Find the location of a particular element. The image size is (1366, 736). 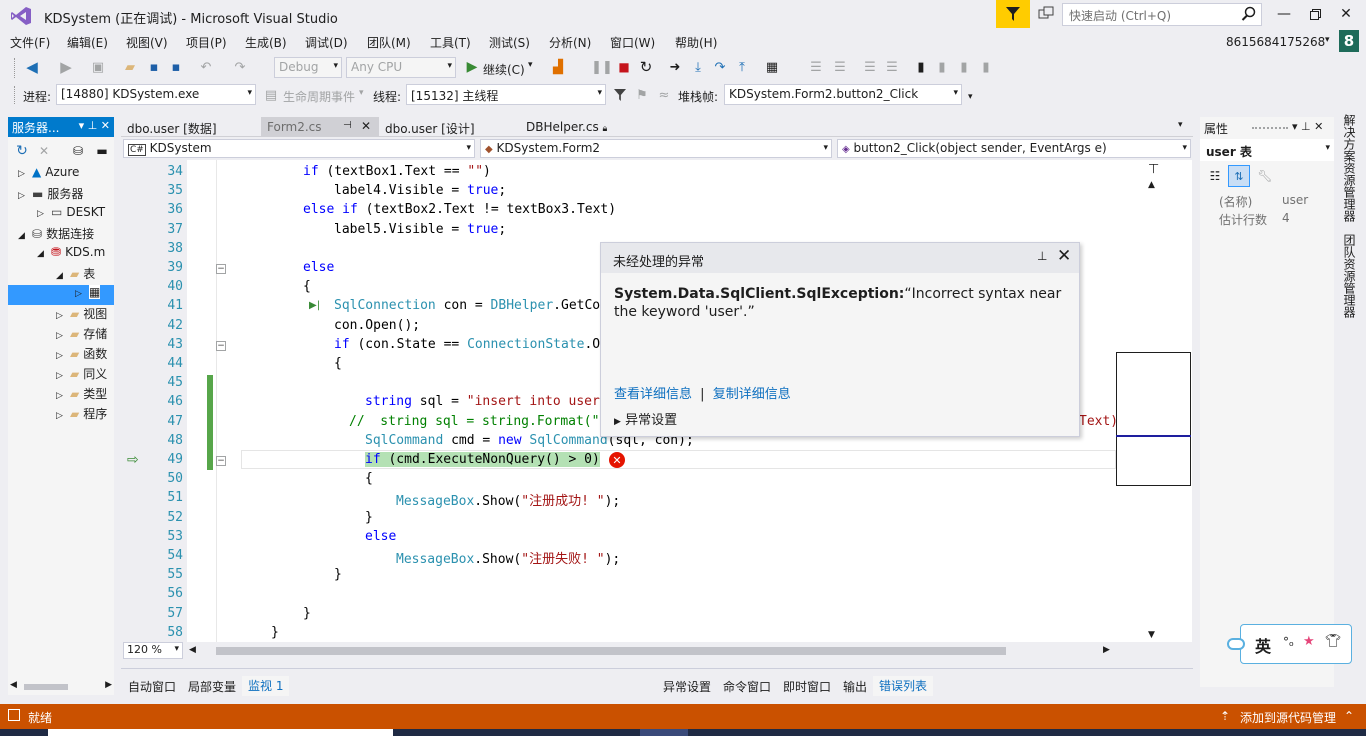

code-line: { is located at coordinates (338, 363).